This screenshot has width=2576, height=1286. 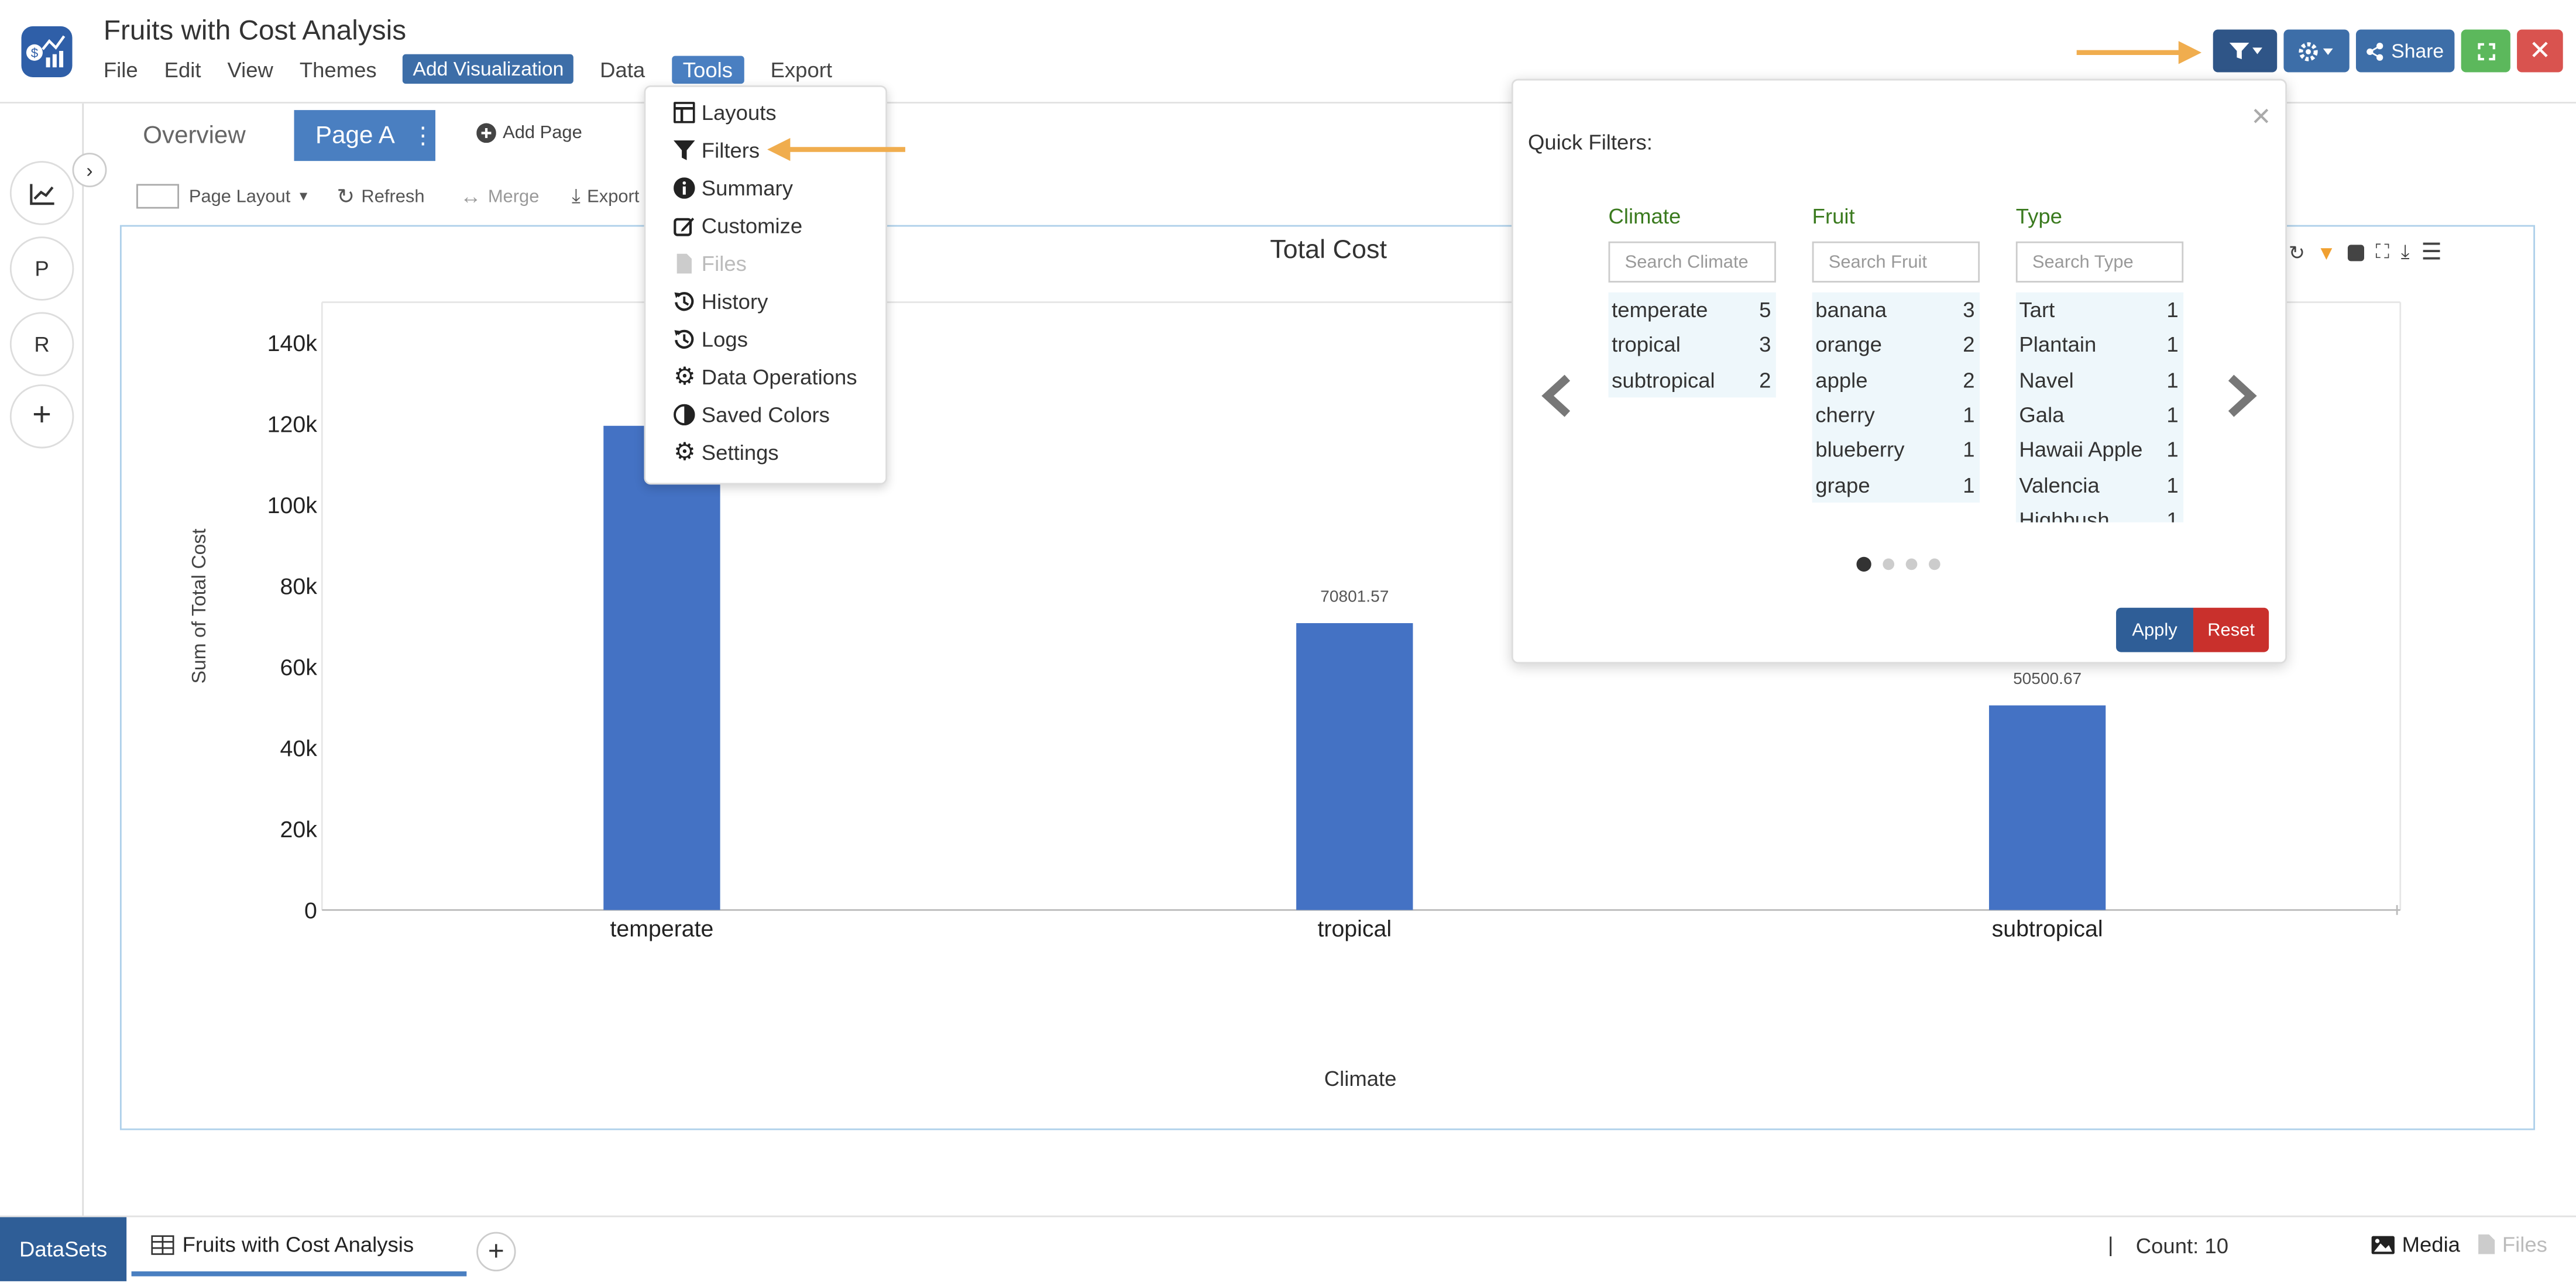 I want to click on menu-item-label: Logs, so click(x=724, y=339).